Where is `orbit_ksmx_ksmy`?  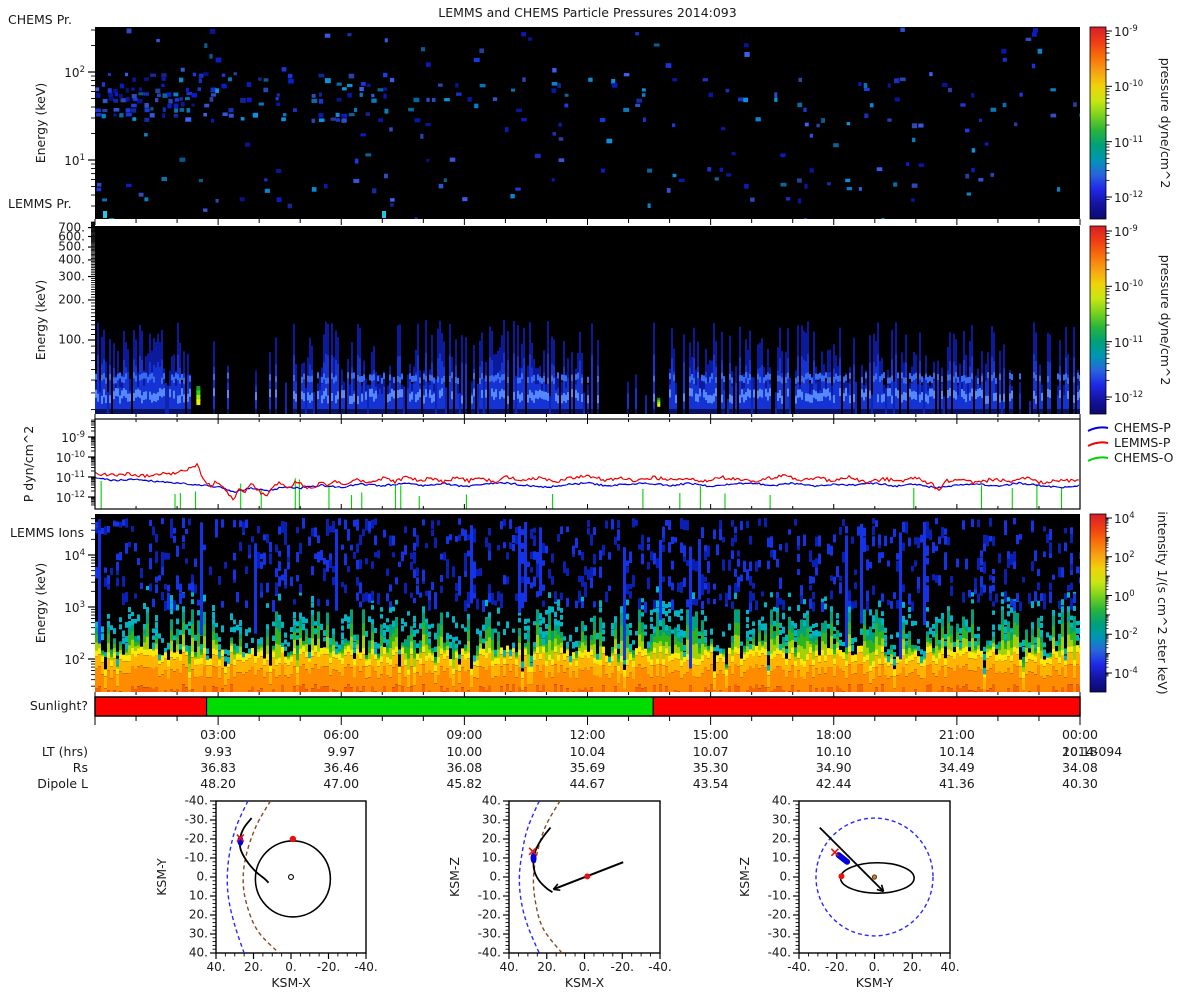
orbit_ksmx_ksmy is located at coordinates (288, 879).